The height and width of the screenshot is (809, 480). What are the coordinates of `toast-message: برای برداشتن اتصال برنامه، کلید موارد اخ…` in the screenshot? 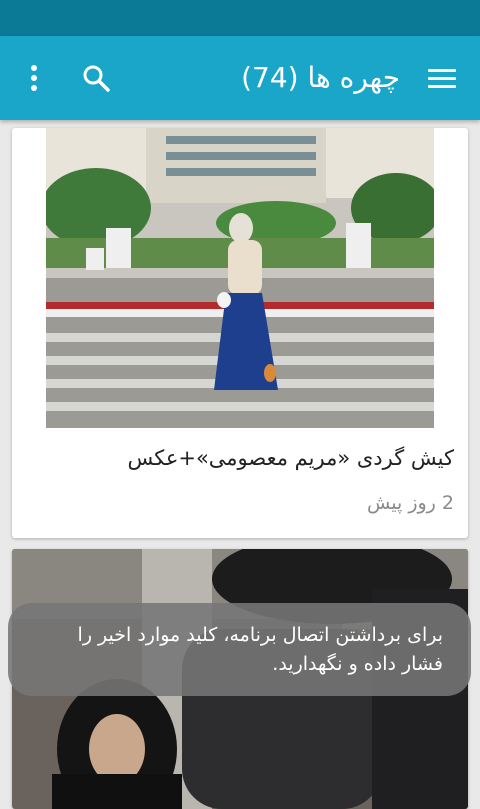 It's located at (239, 649).